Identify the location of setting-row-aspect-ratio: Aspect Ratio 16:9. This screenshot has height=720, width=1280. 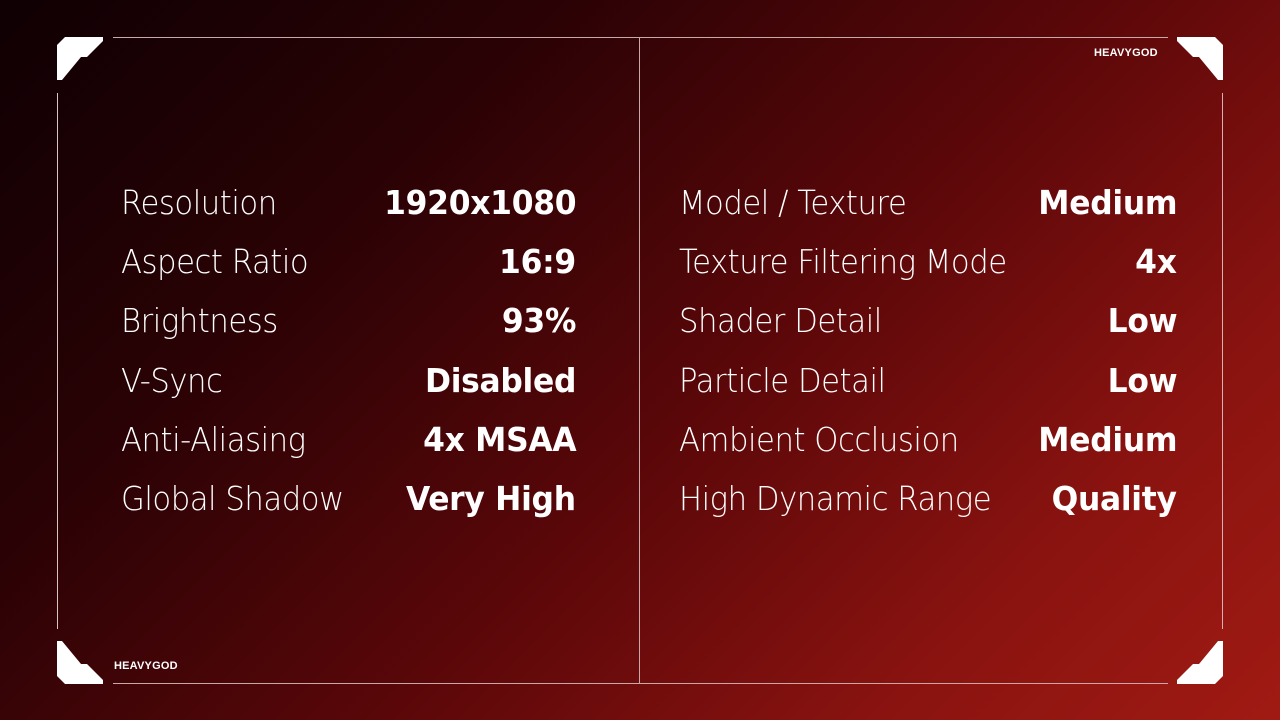
(348, 271).